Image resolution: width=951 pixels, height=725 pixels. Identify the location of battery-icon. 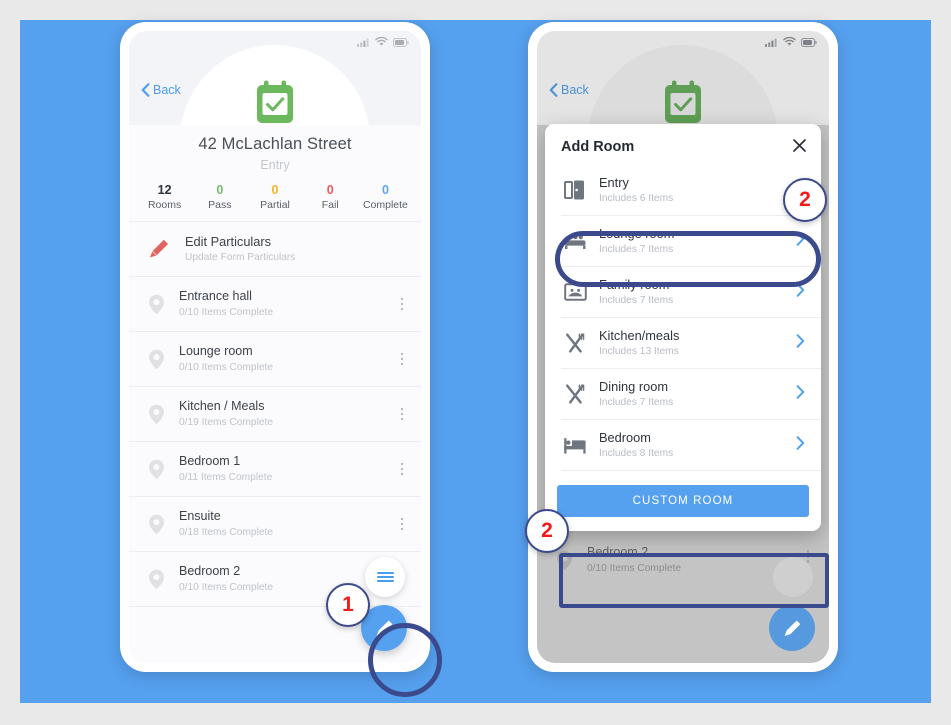
(809, 42).